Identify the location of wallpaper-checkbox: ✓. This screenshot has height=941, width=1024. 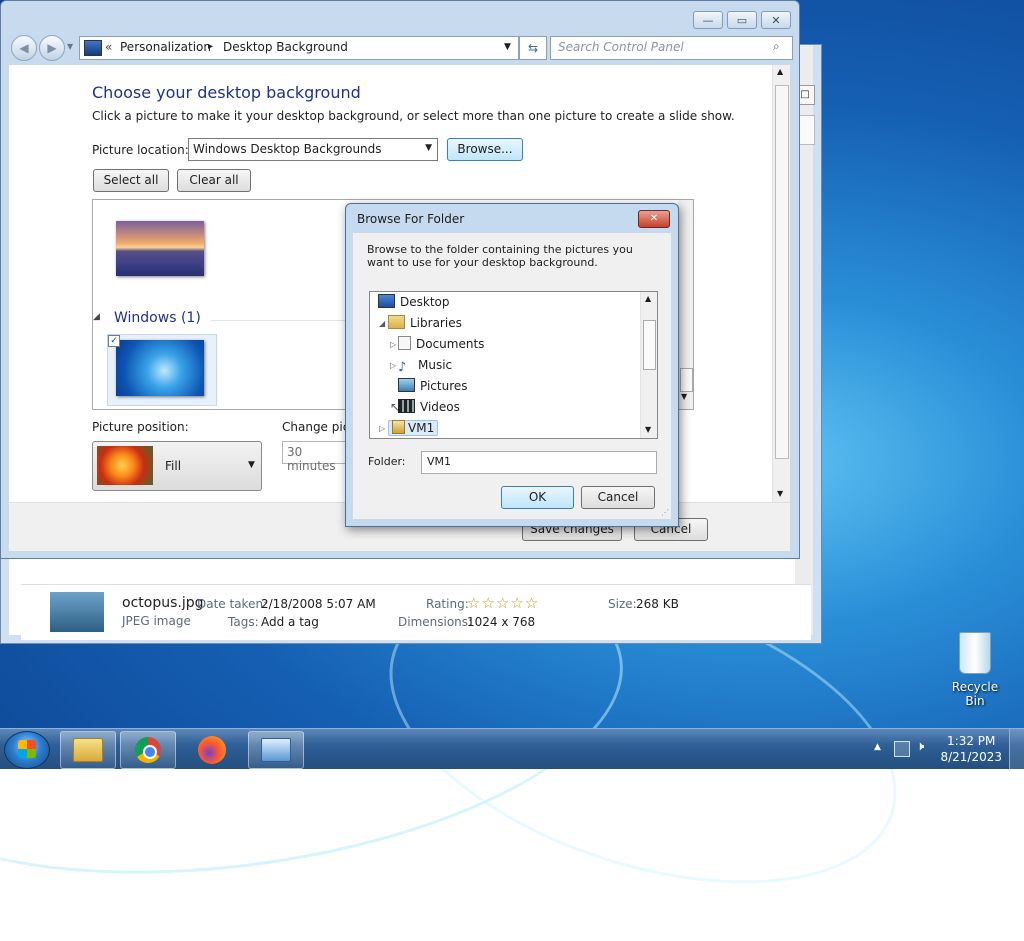
(114, 341).